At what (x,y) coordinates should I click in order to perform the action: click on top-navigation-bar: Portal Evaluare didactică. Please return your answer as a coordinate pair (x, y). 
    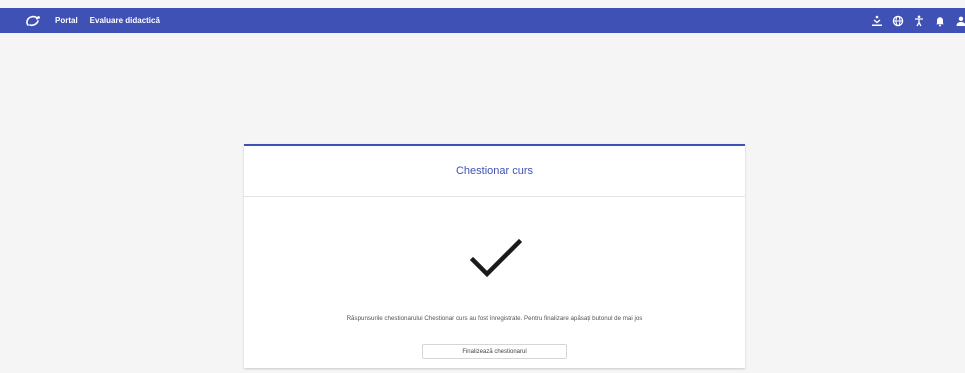
    Looking at the image, I should click on (482, 20).